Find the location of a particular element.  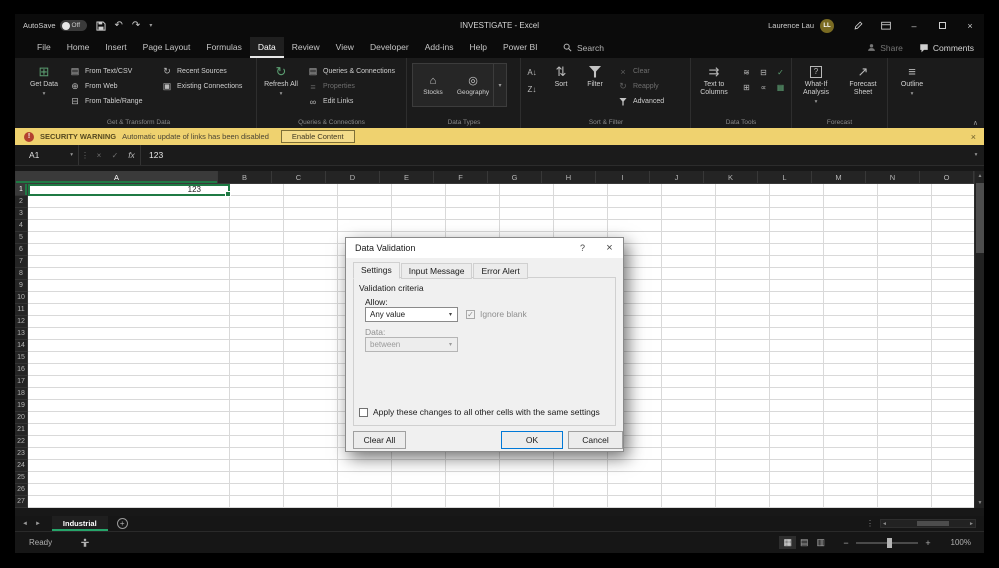

cell-C2 is located at coordinates (311, 202).